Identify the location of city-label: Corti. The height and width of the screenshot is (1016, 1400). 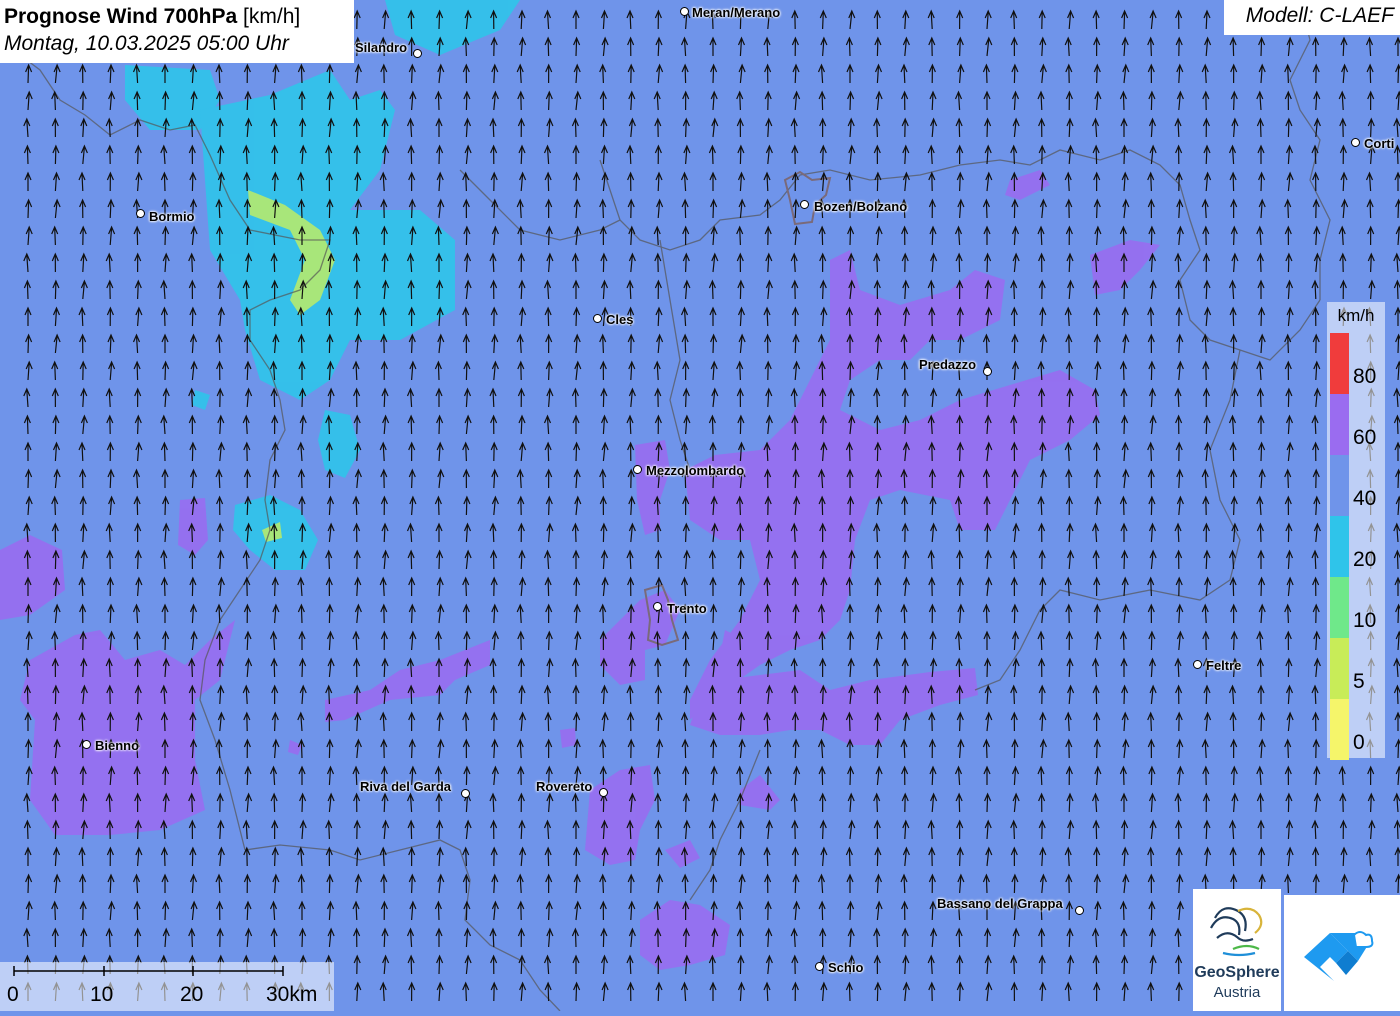
(1379, 143).